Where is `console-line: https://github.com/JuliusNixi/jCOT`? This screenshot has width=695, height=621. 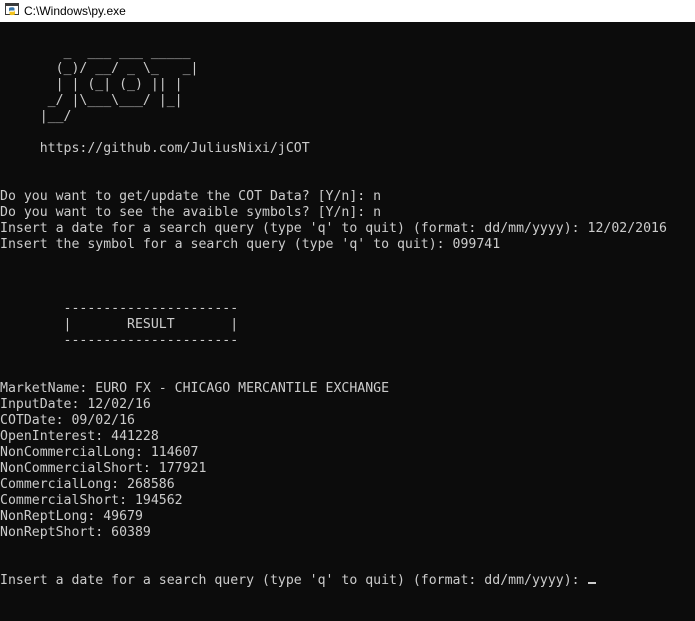 console-line: https://github.com/JuliusNixi/jCOT is located at coordinates (155, 148).